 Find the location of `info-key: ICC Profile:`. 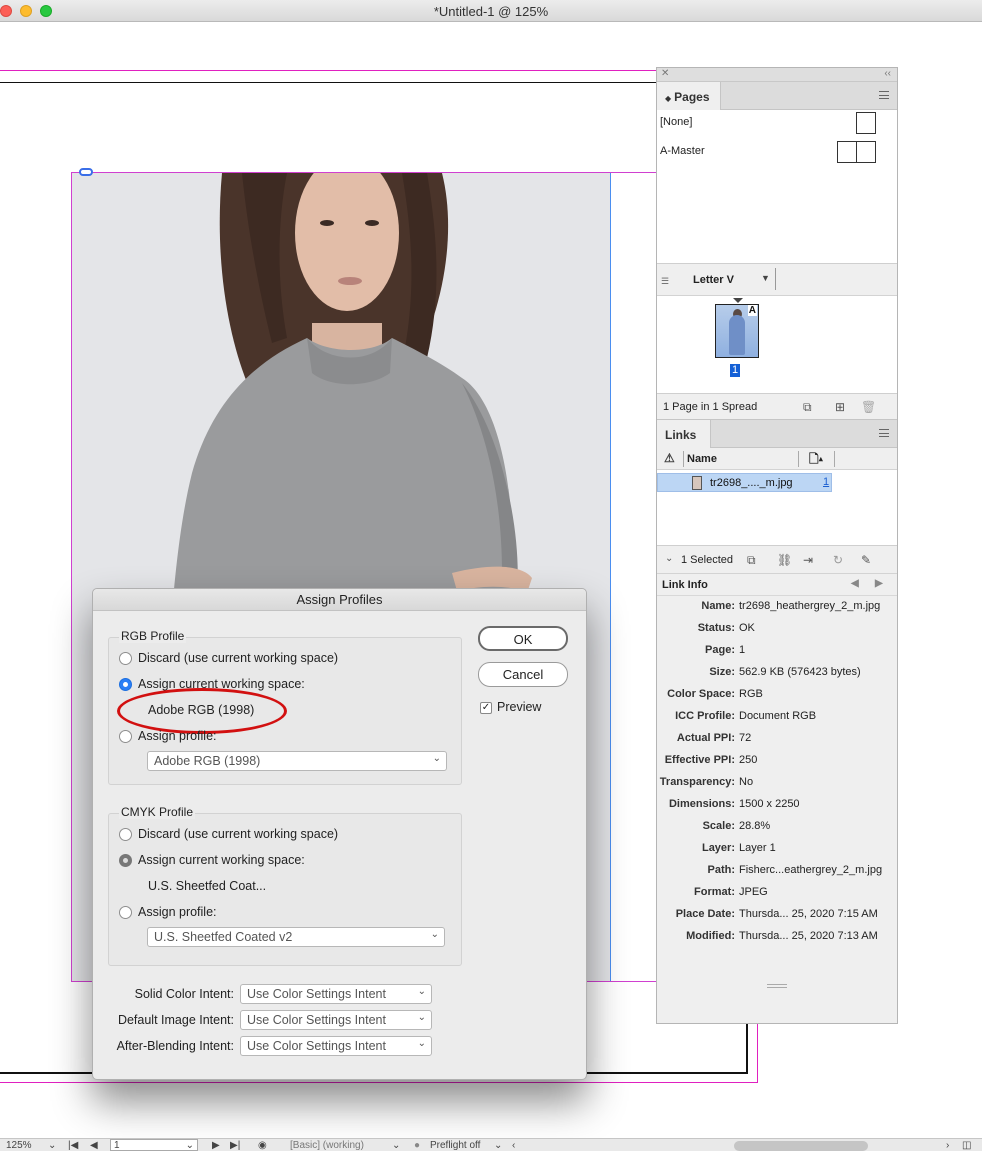

info-key: ICC Profile: is located at coordinates (705, 716).